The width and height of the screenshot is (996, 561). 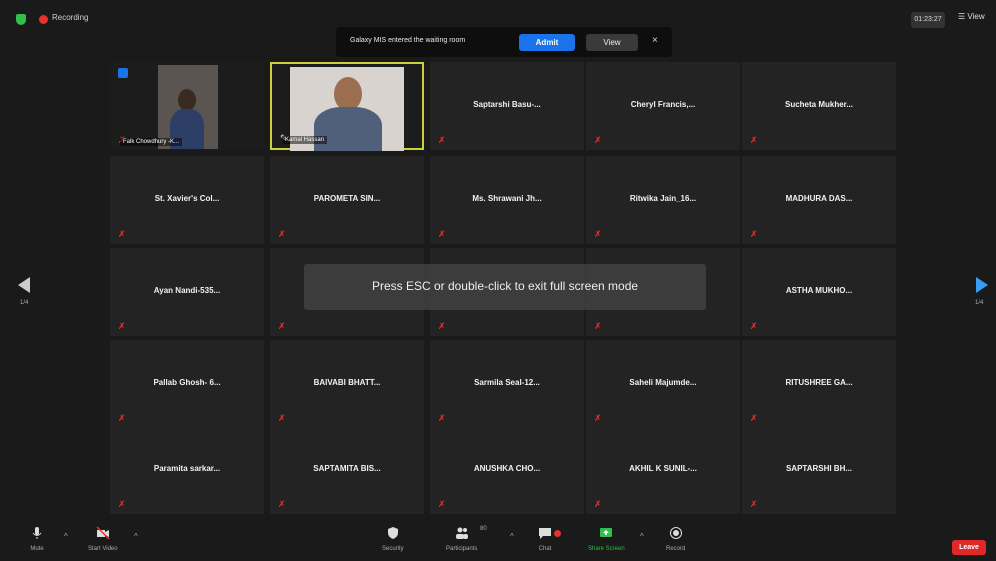 What do you see at coordinates (655, 40) in the screenshot?
I see `close-notification-icon: ×` at bounding box center [655, 40].